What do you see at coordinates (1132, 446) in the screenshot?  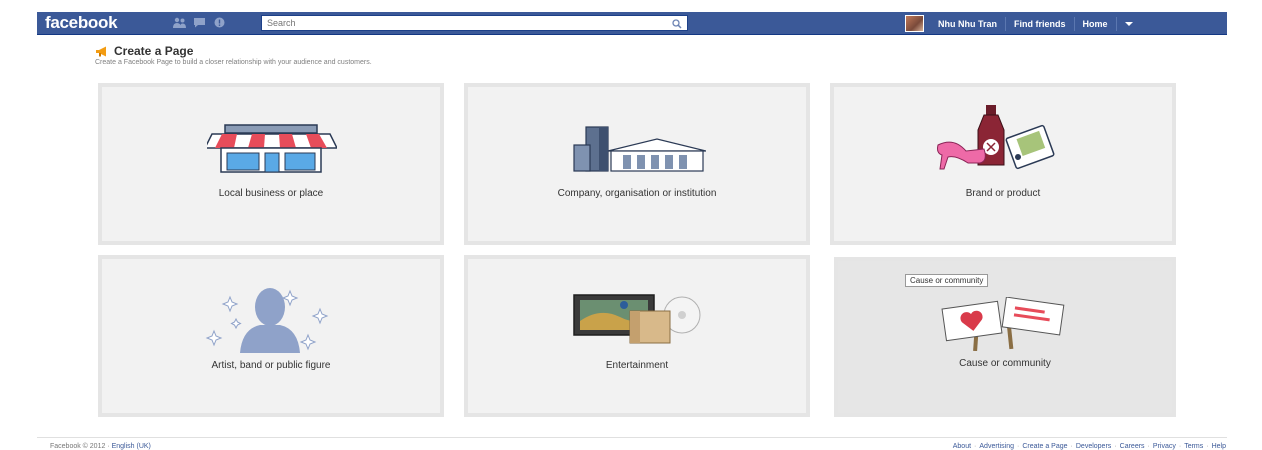 I see `footer-link-careers: Careers` at bounding box center [1132, 446].